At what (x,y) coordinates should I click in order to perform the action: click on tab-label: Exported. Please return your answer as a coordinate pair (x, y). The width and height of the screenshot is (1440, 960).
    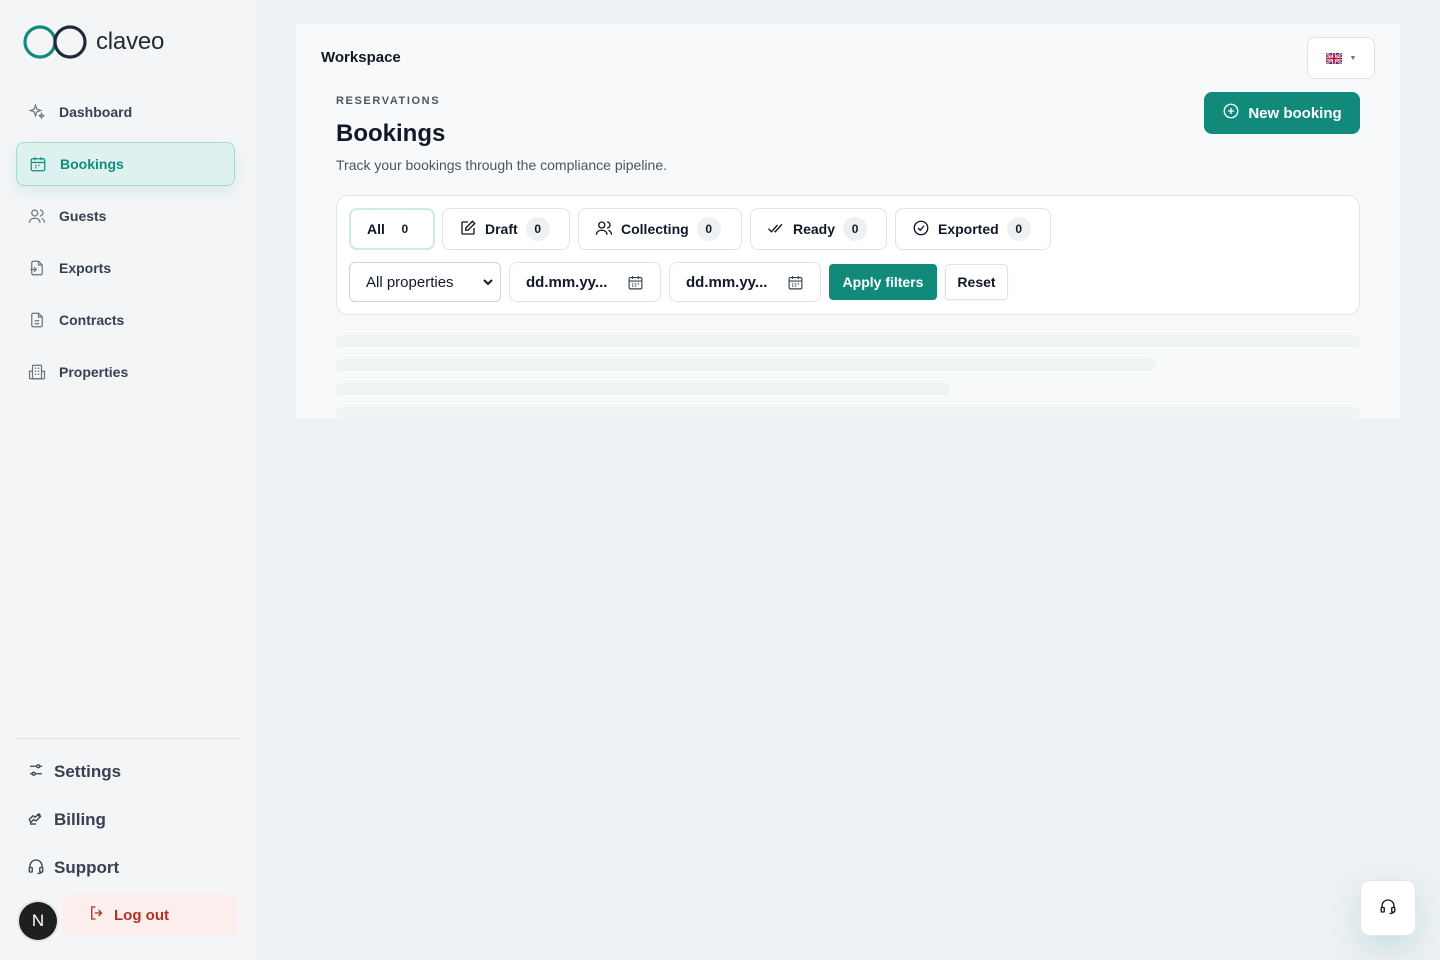
    Looking at the image, I should click on (968, 229).